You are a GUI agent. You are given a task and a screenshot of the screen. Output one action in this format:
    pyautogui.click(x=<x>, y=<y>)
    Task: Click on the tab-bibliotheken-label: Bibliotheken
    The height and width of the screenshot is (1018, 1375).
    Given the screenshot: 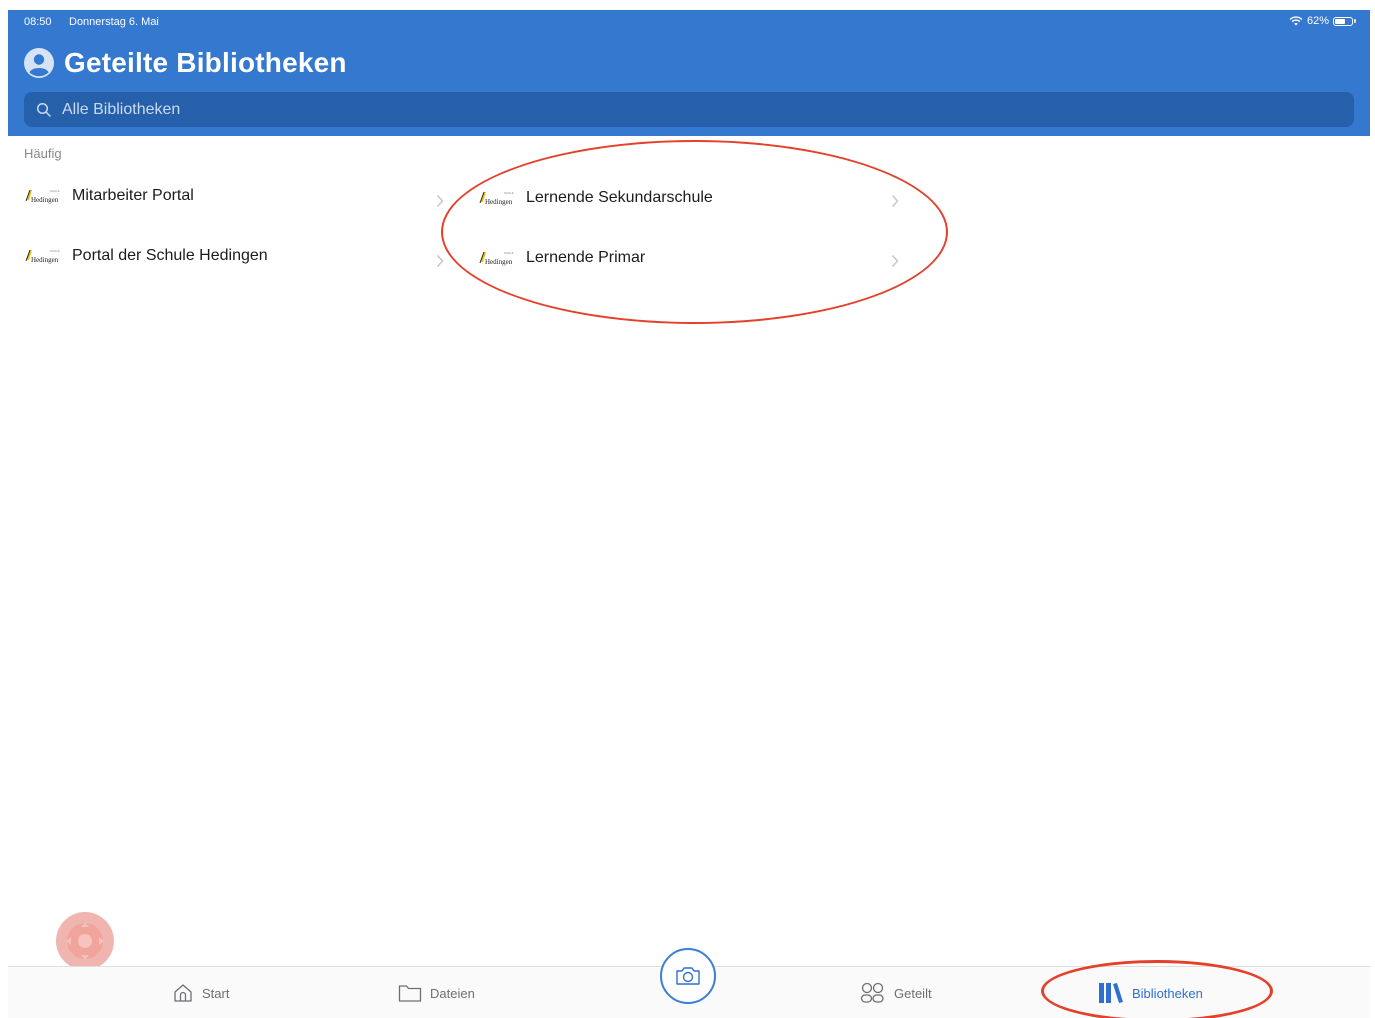 What is the action you would take?
    pyautogui.click(x=1167, y=993)
    